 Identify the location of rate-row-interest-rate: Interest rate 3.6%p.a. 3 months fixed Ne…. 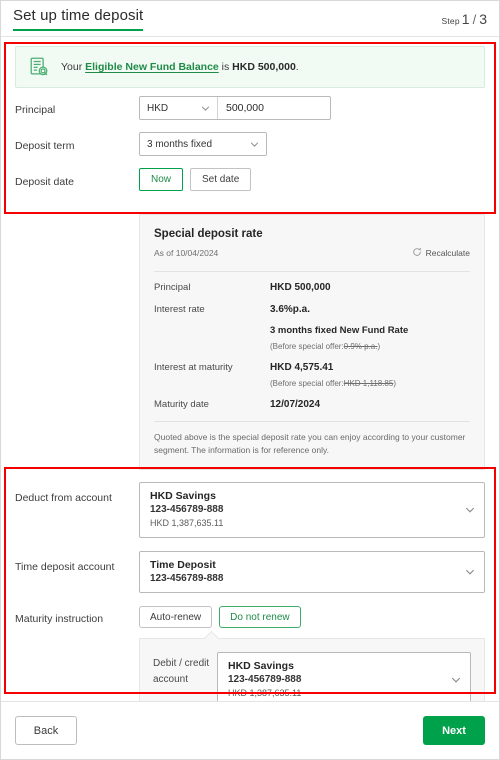
(312, 328).